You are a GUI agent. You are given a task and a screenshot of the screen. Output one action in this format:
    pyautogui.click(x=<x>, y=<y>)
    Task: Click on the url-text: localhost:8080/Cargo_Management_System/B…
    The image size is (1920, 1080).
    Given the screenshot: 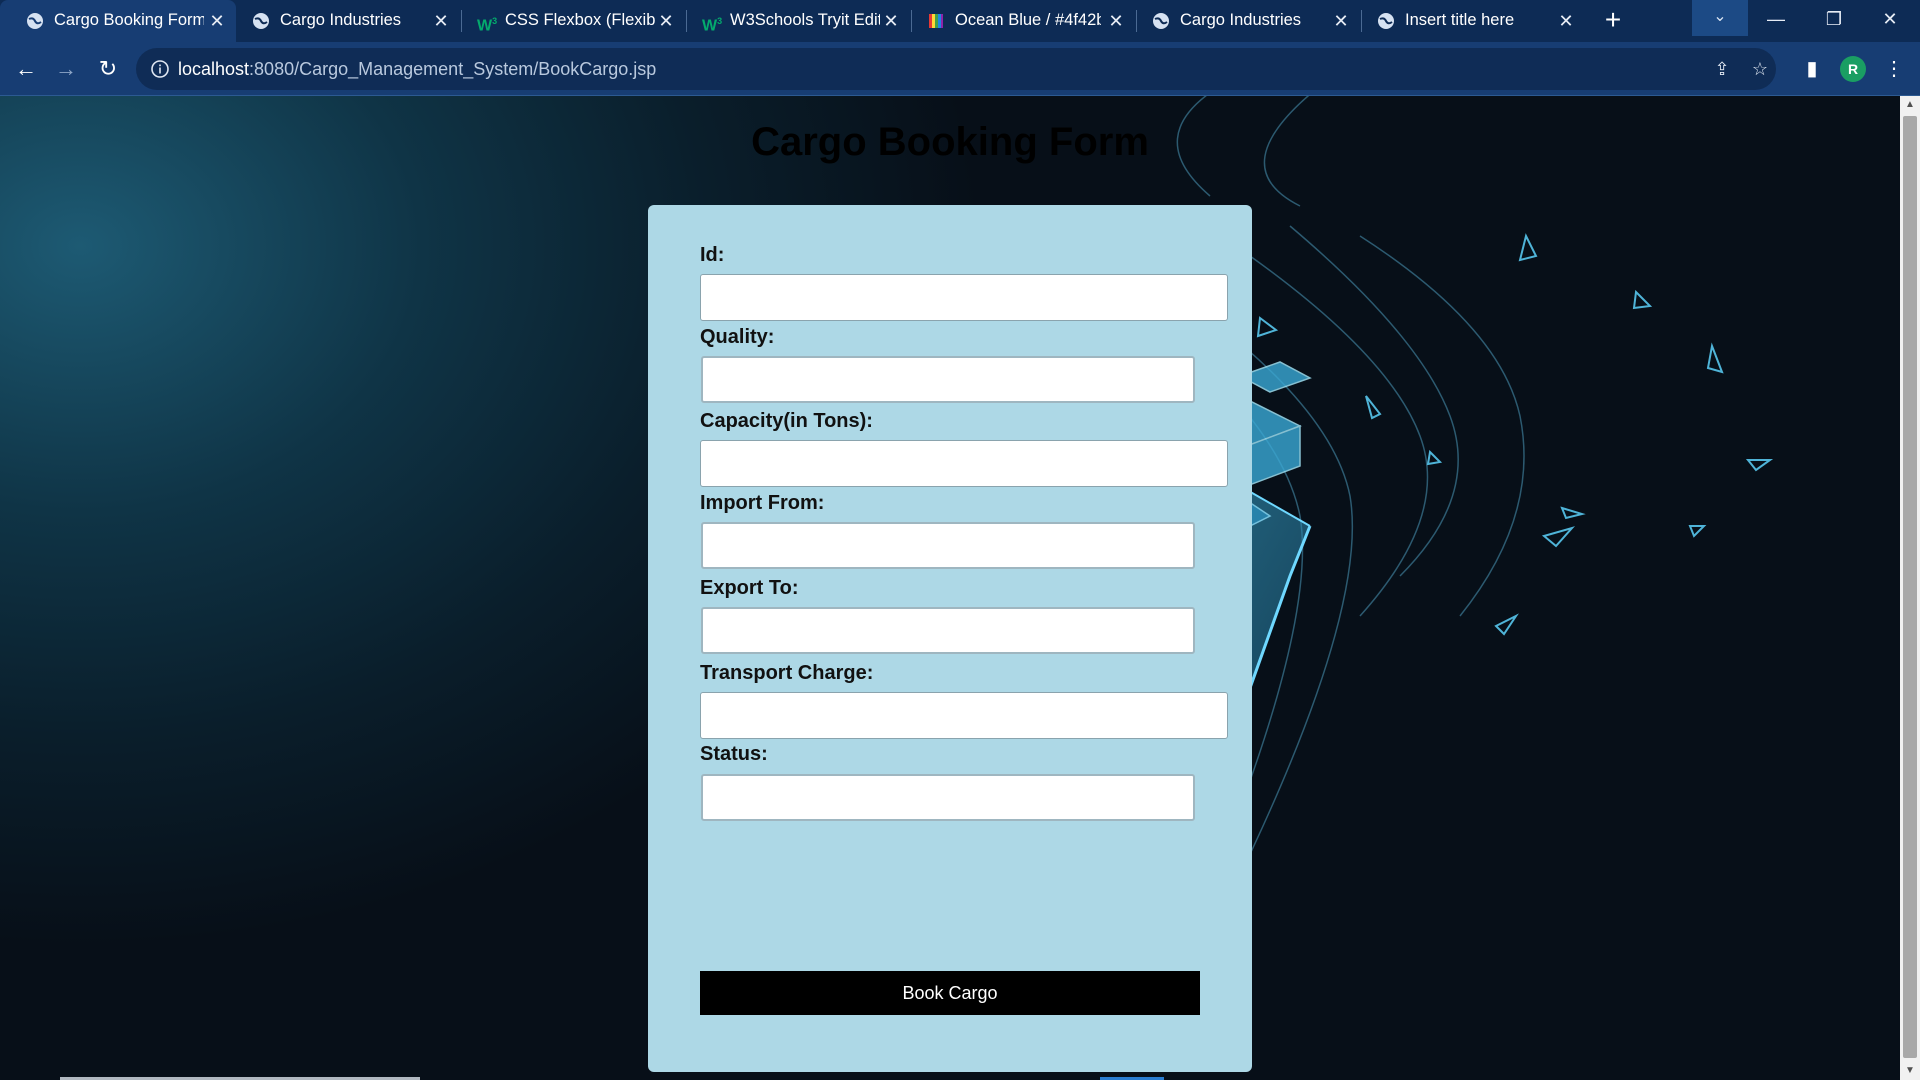 What is the action you would take?
    pyautogui.click(x=417, y=69)
    